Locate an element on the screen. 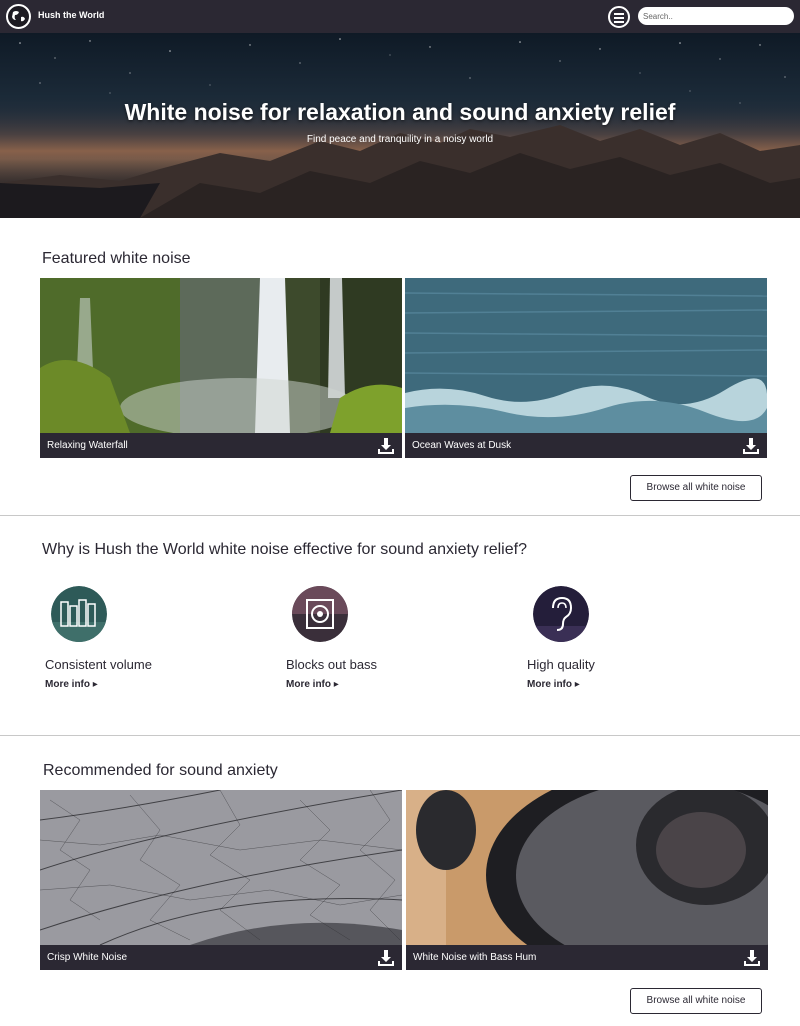 The width and height of the screenshot is (800, 1026). speaker-icon is located at coordinates (320, 614).